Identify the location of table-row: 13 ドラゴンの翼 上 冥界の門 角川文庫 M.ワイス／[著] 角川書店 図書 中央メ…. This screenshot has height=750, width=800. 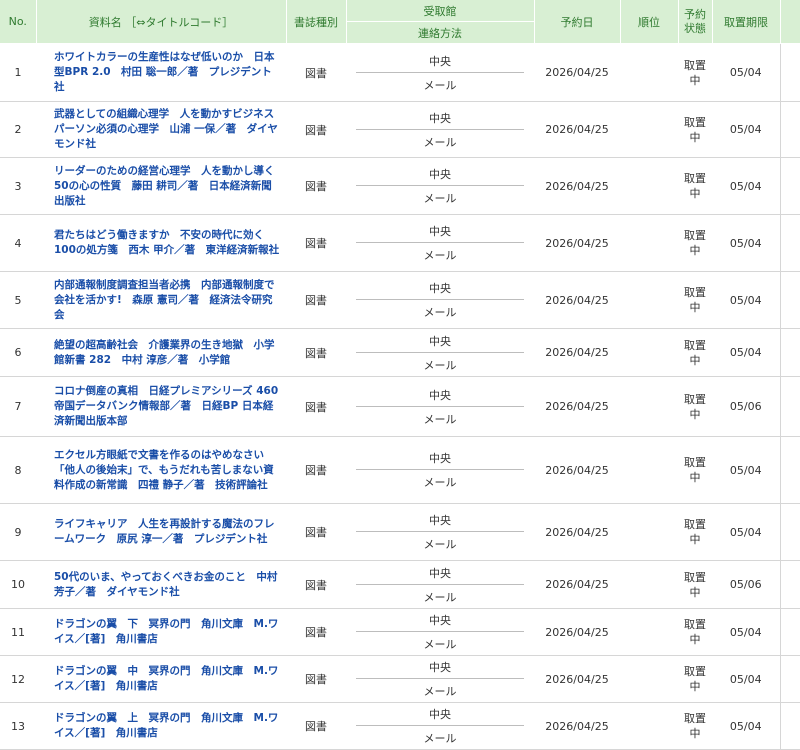
(400, 726).